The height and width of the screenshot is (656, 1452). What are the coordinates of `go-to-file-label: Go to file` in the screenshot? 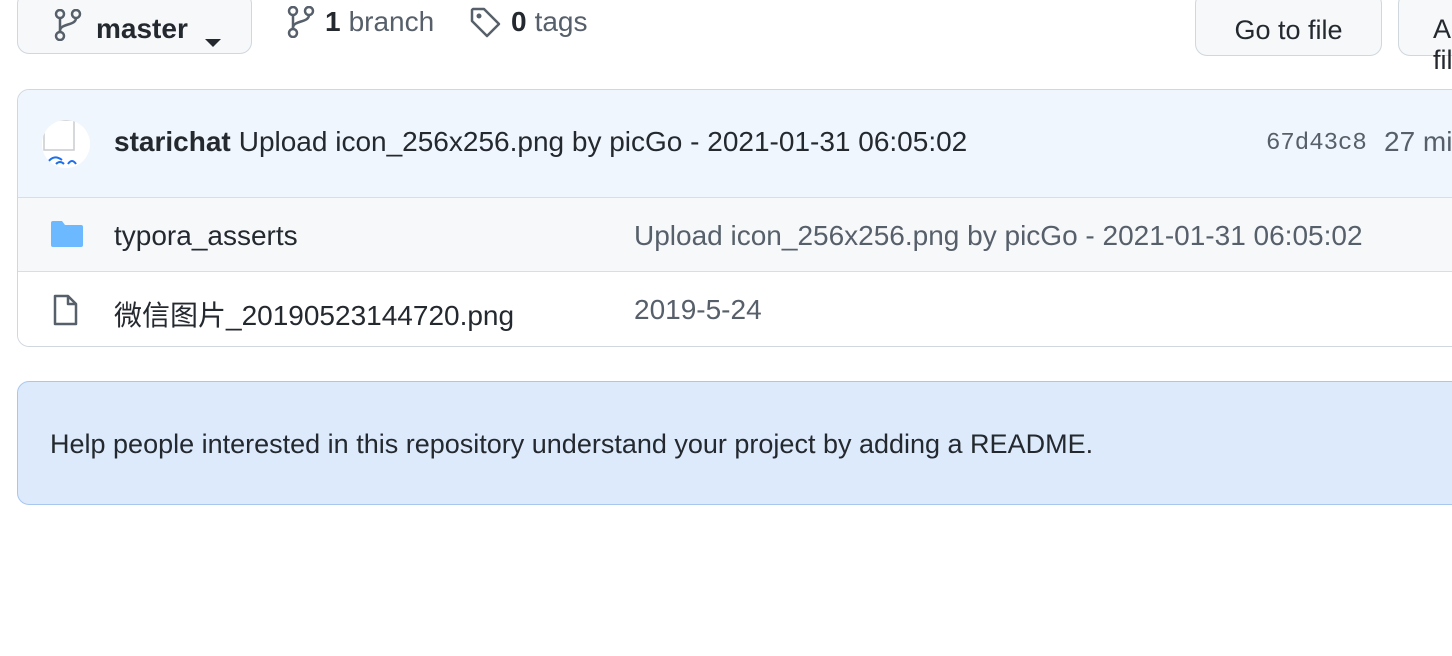 It's located at (1288, 29).